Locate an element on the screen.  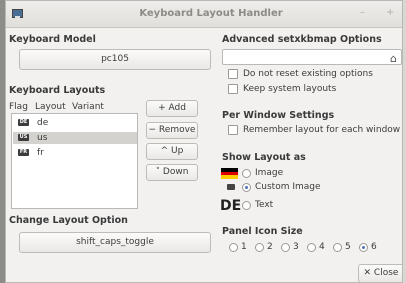
show-custom-image-radio is located at coordinates (246, 187).